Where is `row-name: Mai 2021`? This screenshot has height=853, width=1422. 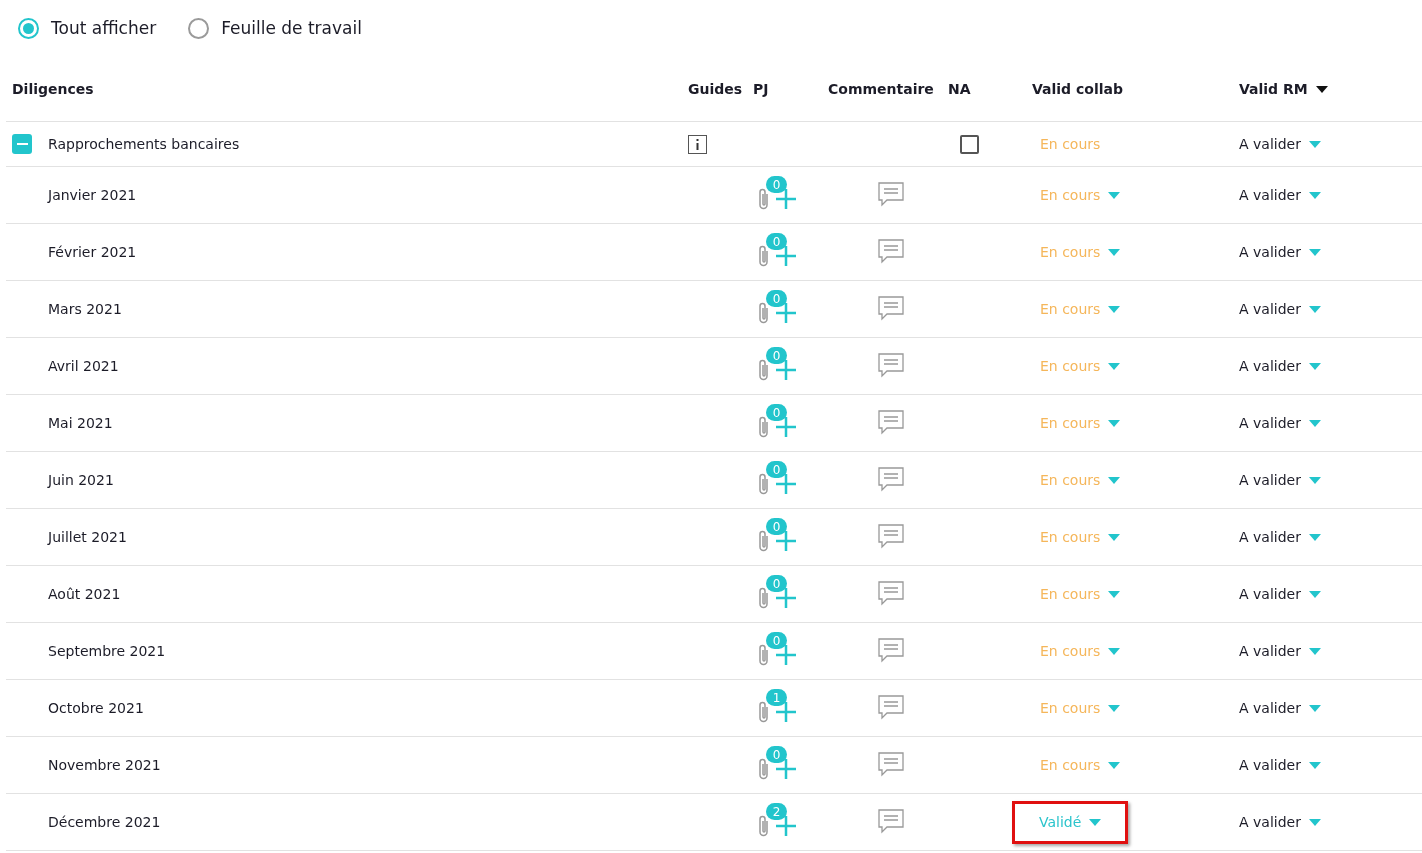
row-name: Mai 2021 is located at coordinates (81, 423).